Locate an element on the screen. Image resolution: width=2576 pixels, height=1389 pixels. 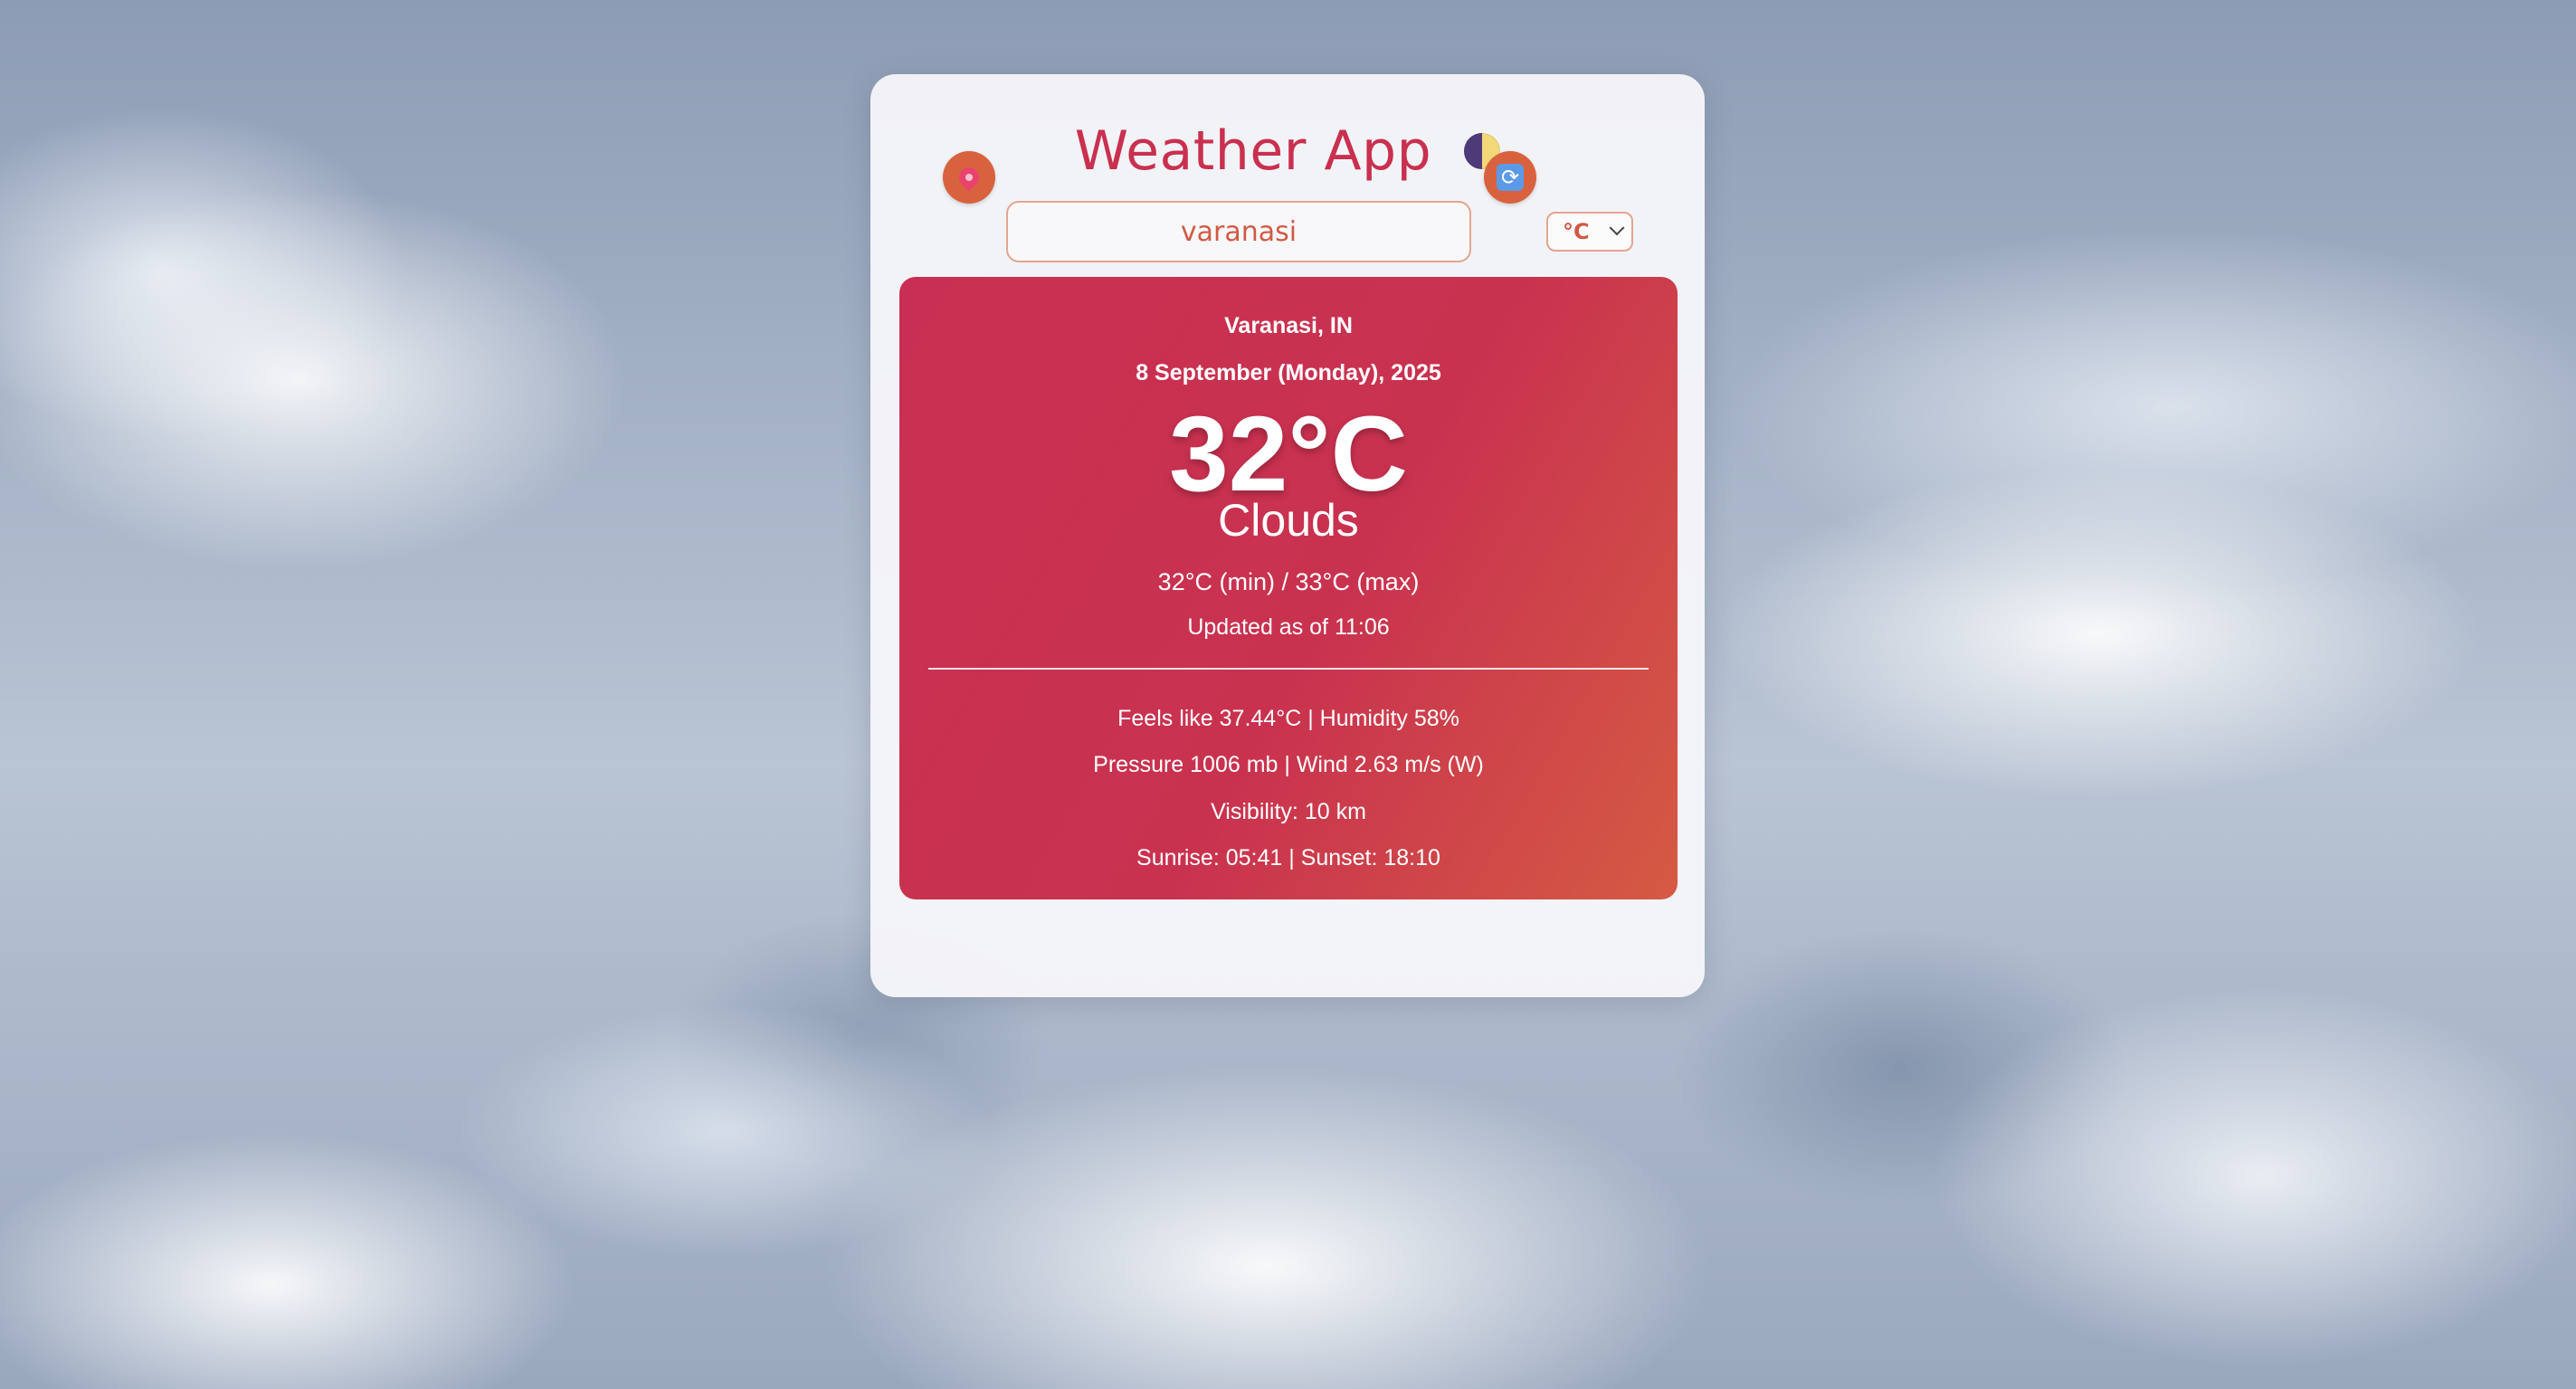
unit-select: °C is located at coordinates (1590, 232).